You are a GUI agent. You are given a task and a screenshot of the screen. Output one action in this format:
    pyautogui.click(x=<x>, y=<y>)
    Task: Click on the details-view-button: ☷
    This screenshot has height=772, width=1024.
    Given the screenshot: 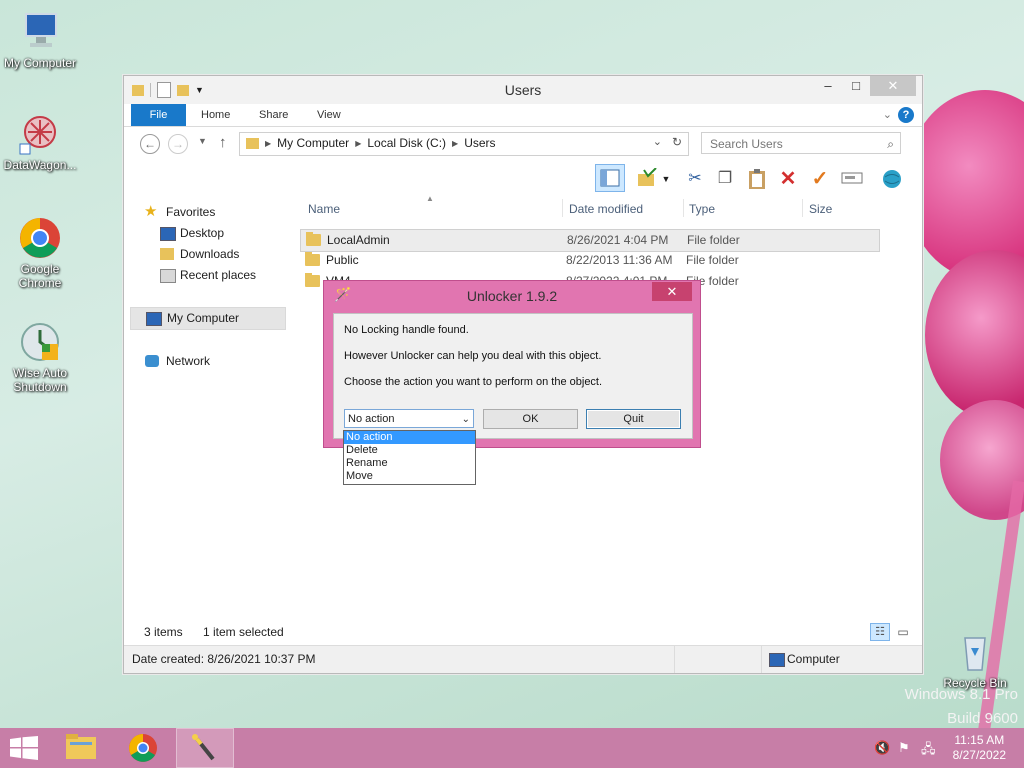 What is the action you would take?
    pyautogui.click(x=880, y=632)
    